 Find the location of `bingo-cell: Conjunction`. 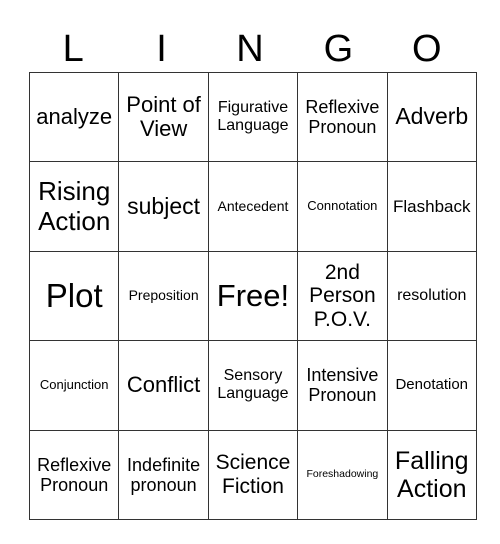

bingo-cell: Conjunction is located at coordinates (74, 385).